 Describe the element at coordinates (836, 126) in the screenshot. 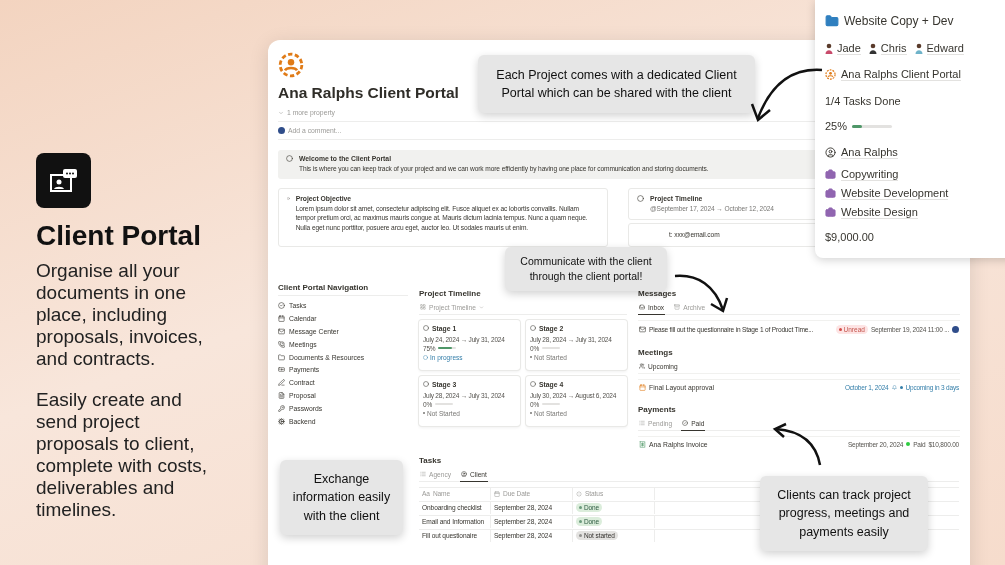

I see `progress-reading: 25%` at that location.